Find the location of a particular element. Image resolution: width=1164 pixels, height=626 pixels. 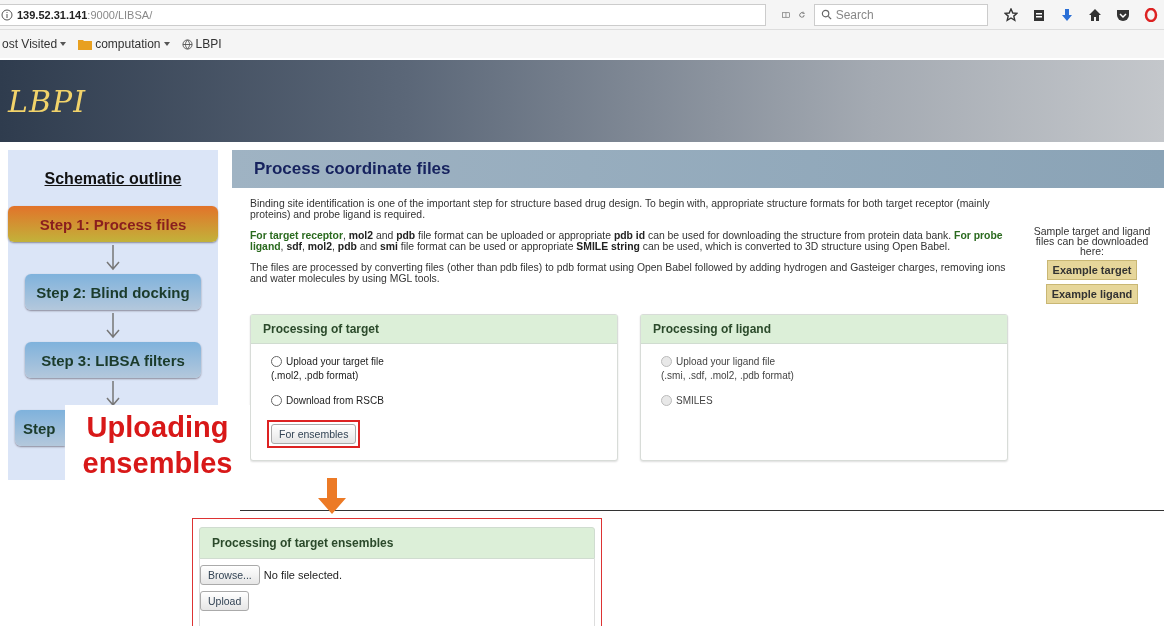

download-icon is located at coordinates (1067, 14).